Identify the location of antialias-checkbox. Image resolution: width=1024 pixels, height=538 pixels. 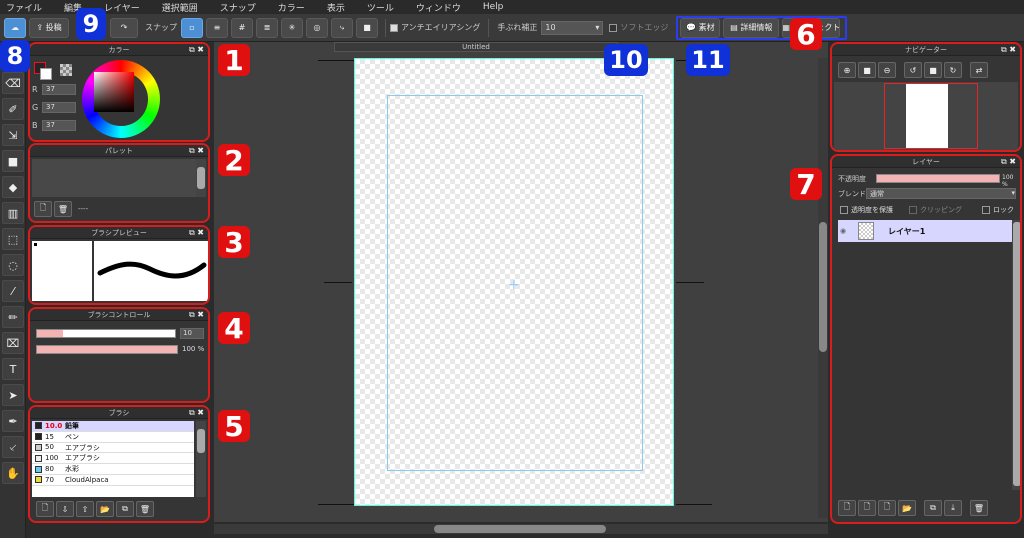
(394, 27).